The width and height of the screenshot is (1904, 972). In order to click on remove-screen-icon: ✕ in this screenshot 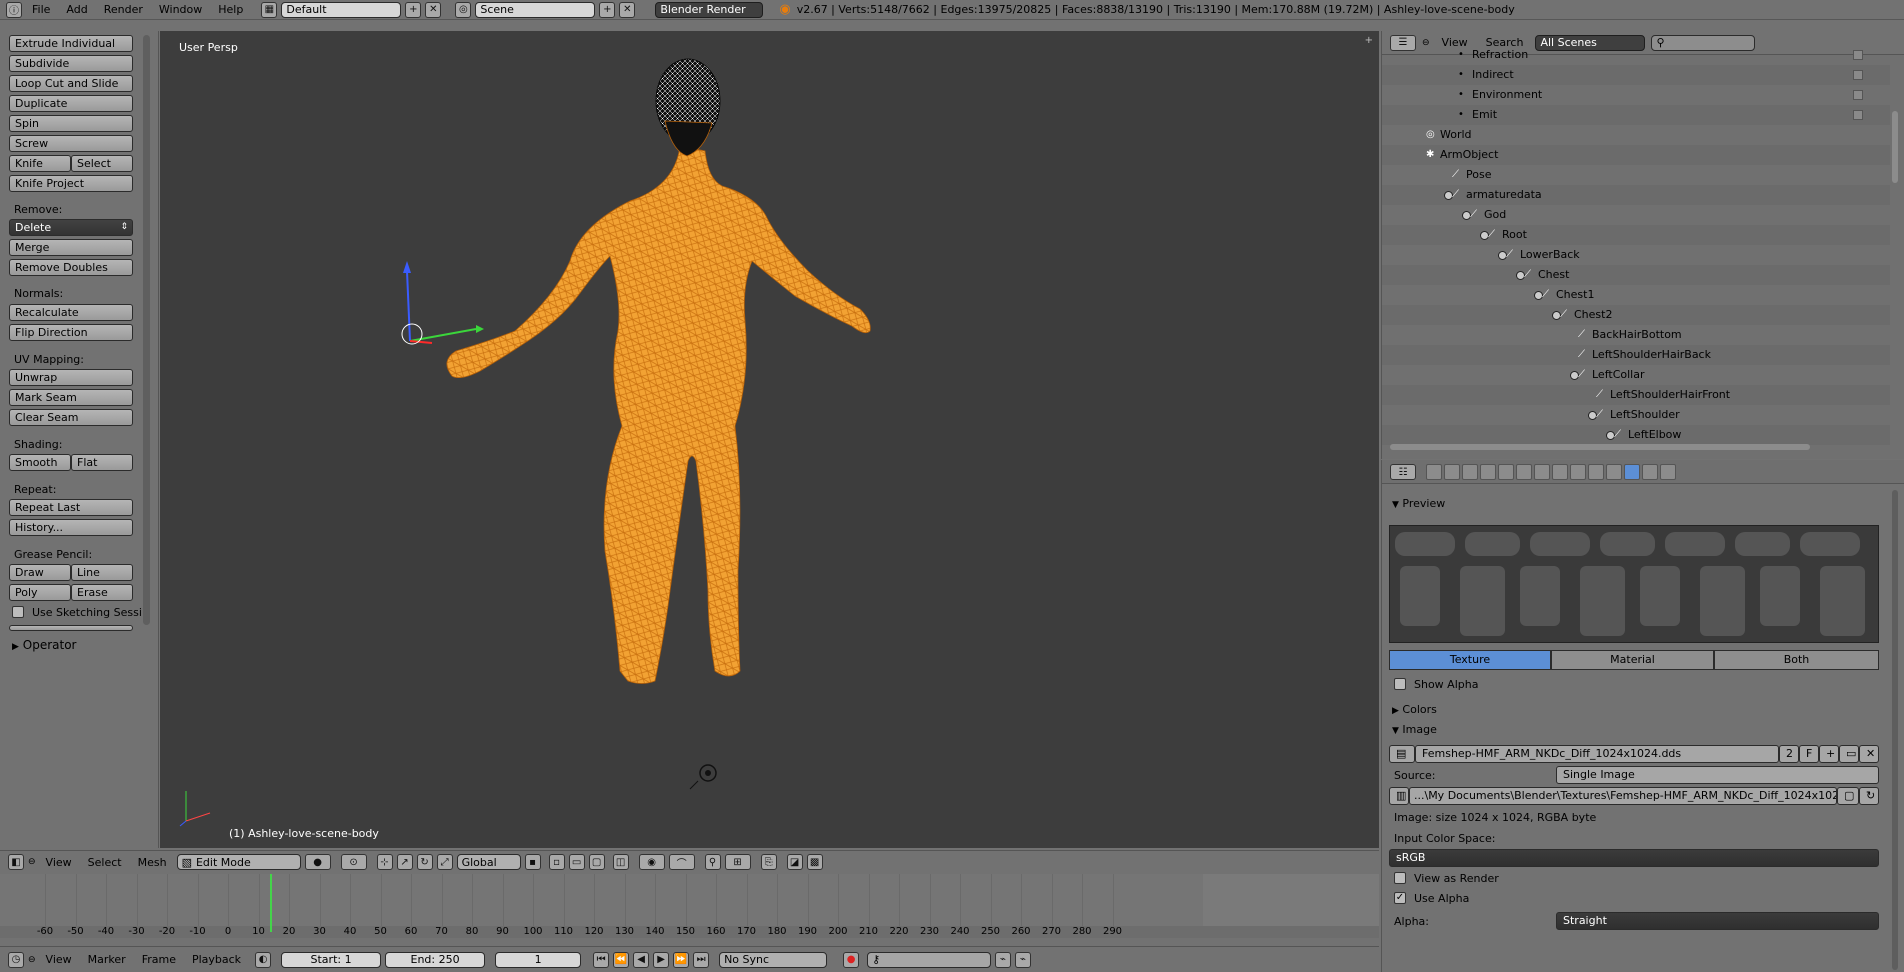, I will do `click(433, 9)`.